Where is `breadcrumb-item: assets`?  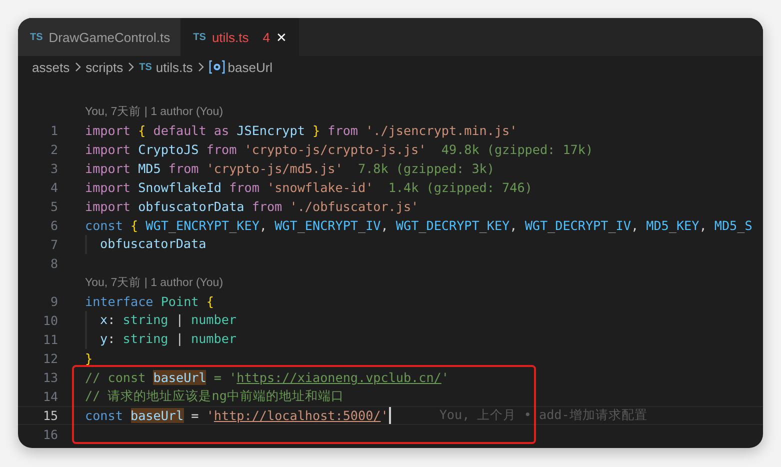
breadcrumb-item: assets is located at coordinates (51, 67).